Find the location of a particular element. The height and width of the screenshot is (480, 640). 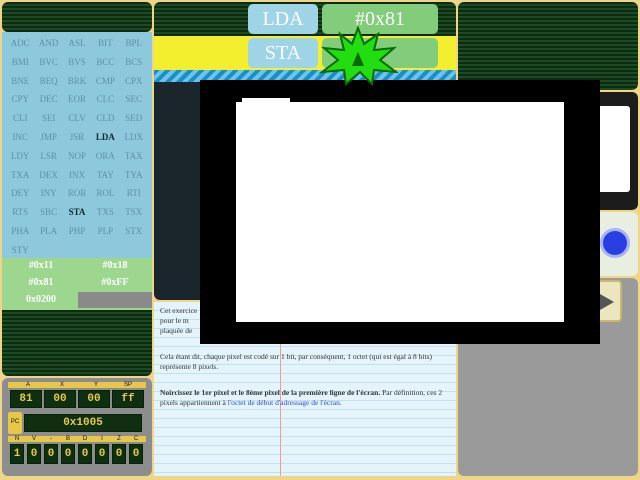

opcode-bcc: BCC is located at coordinates (105, 62).